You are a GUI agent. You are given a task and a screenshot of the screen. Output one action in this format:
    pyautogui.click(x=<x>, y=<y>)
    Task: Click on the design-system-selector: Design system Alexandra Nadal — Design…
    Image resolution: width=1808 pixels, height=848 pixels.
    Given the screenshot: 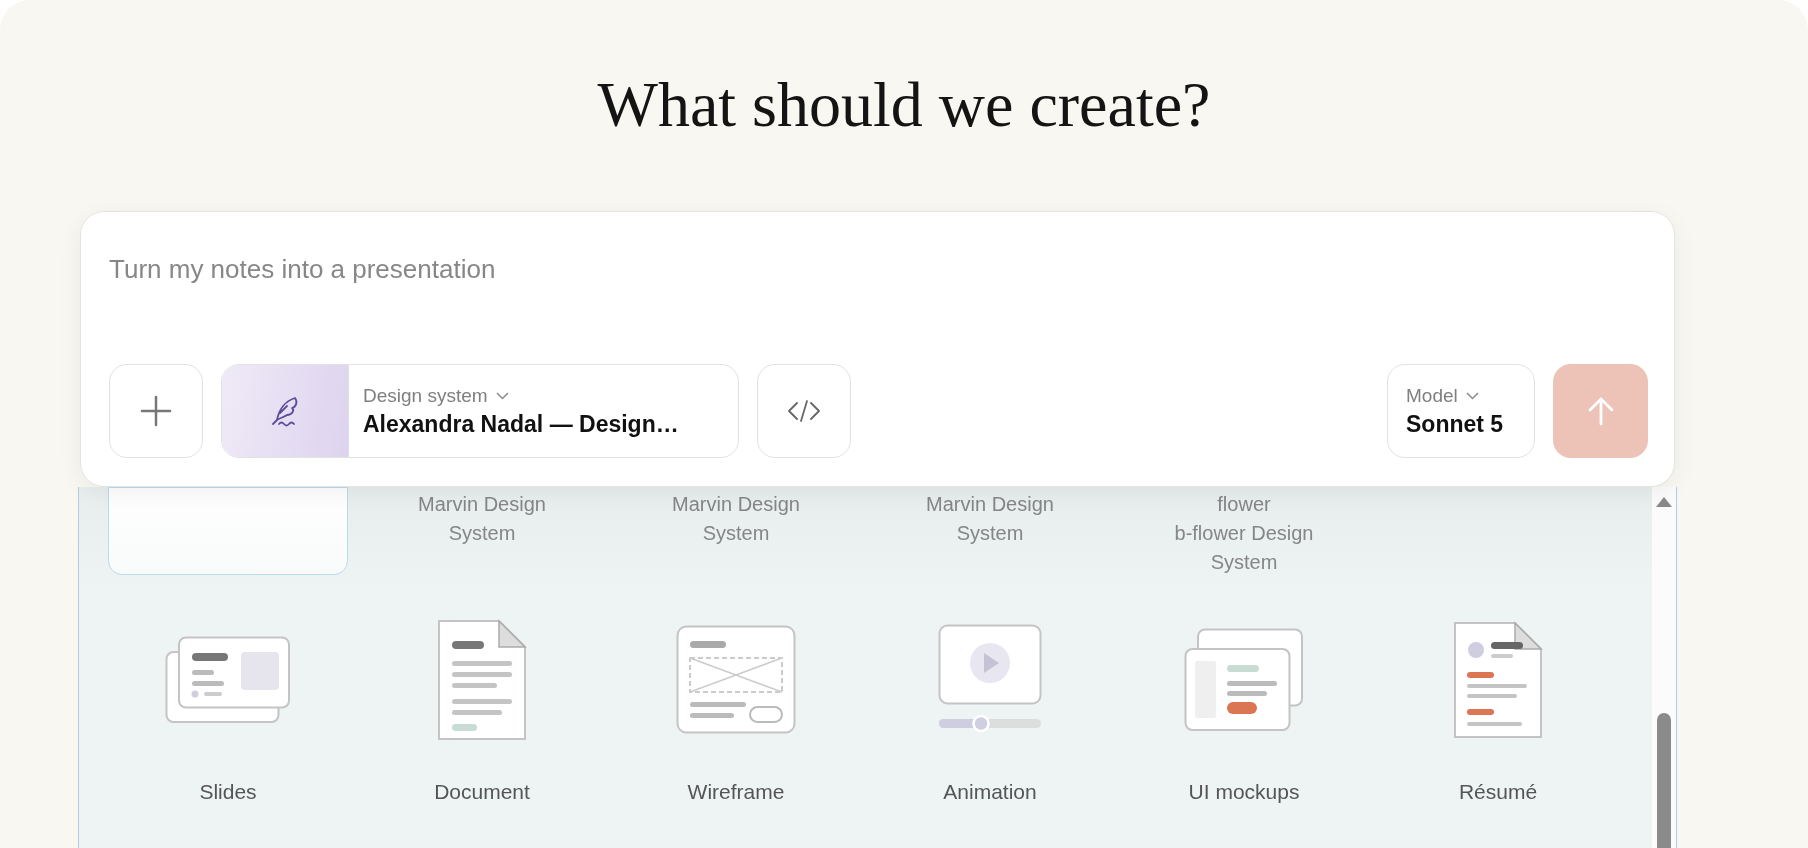 What is the action you would take?
    pyautogui.click(x=480, y=411)
    